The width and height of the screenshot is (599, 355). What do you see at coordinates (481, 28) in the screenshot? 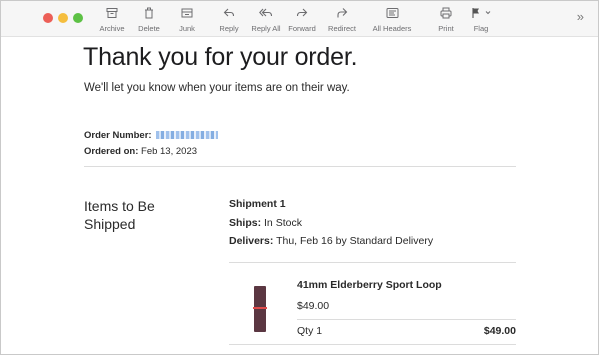
I see `flag-label: Flag` at bounding box center [481, 28].